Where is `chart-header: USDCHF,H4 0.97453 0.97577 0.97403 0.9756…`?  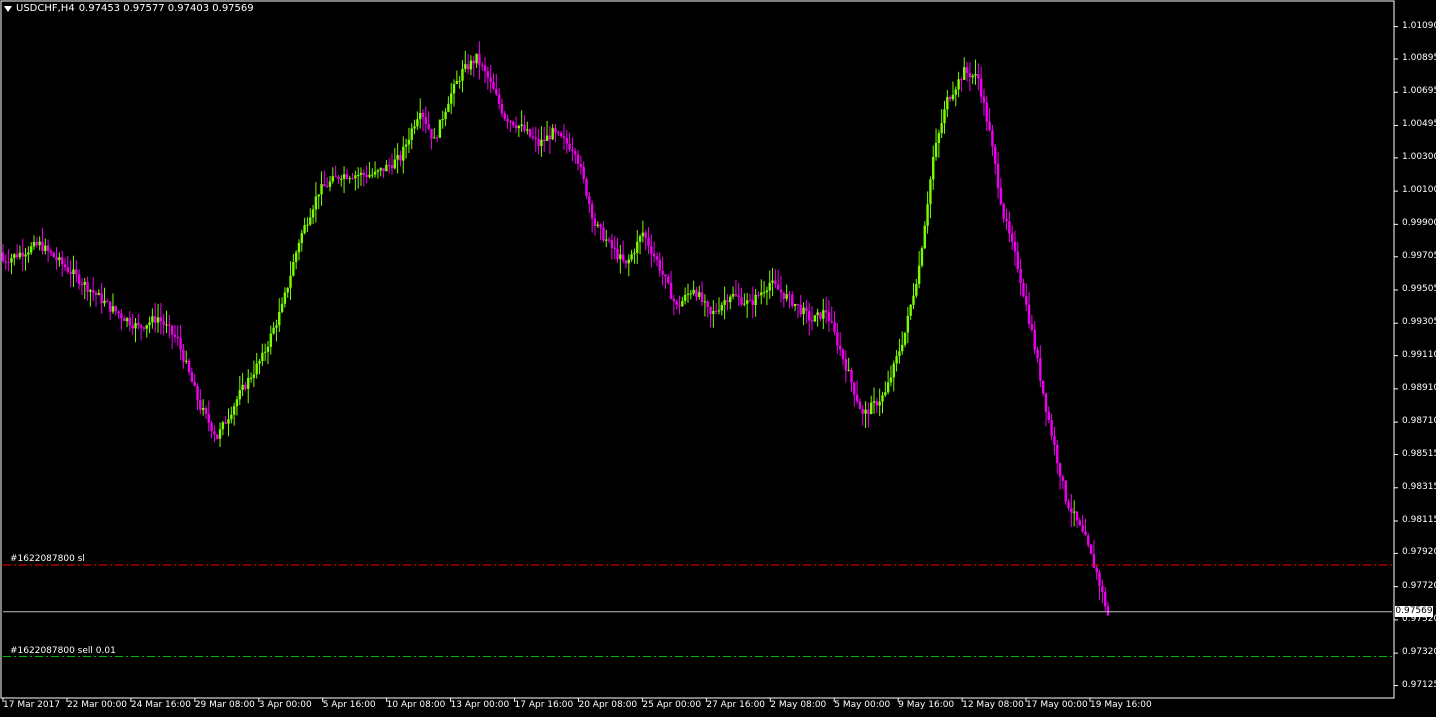
chart-header: USDCHF,H4 0.97453 0.97577 0.97403 0.9756… is located at coordinates (129, 8).